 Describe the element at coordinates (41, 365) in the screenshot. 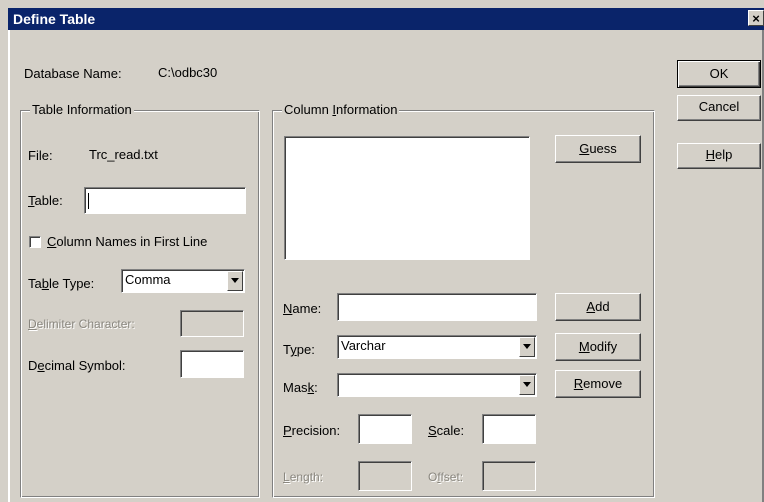

I see `decimal-key: e` at that location.